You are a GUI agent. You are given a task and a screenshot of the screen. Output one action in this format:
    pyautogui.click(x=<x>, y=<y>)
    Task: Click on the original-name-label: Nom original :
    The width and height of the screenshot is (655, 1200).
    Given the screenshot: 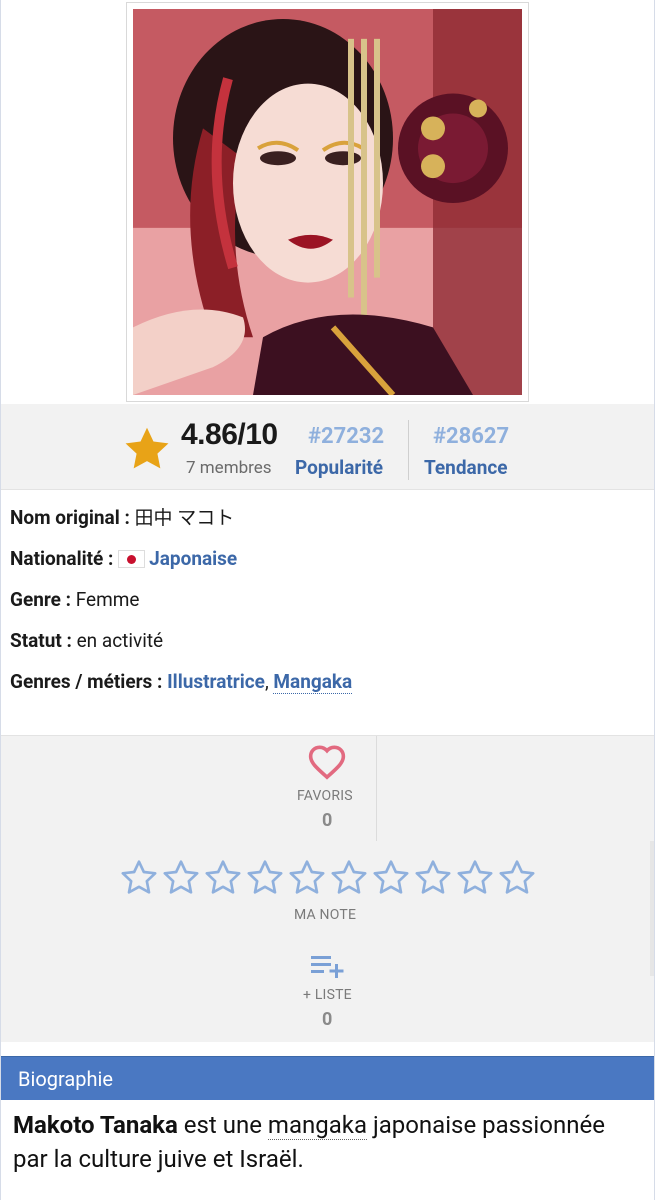 What is the action you would take?
    pyautogui.click(x=70, y=517)
    